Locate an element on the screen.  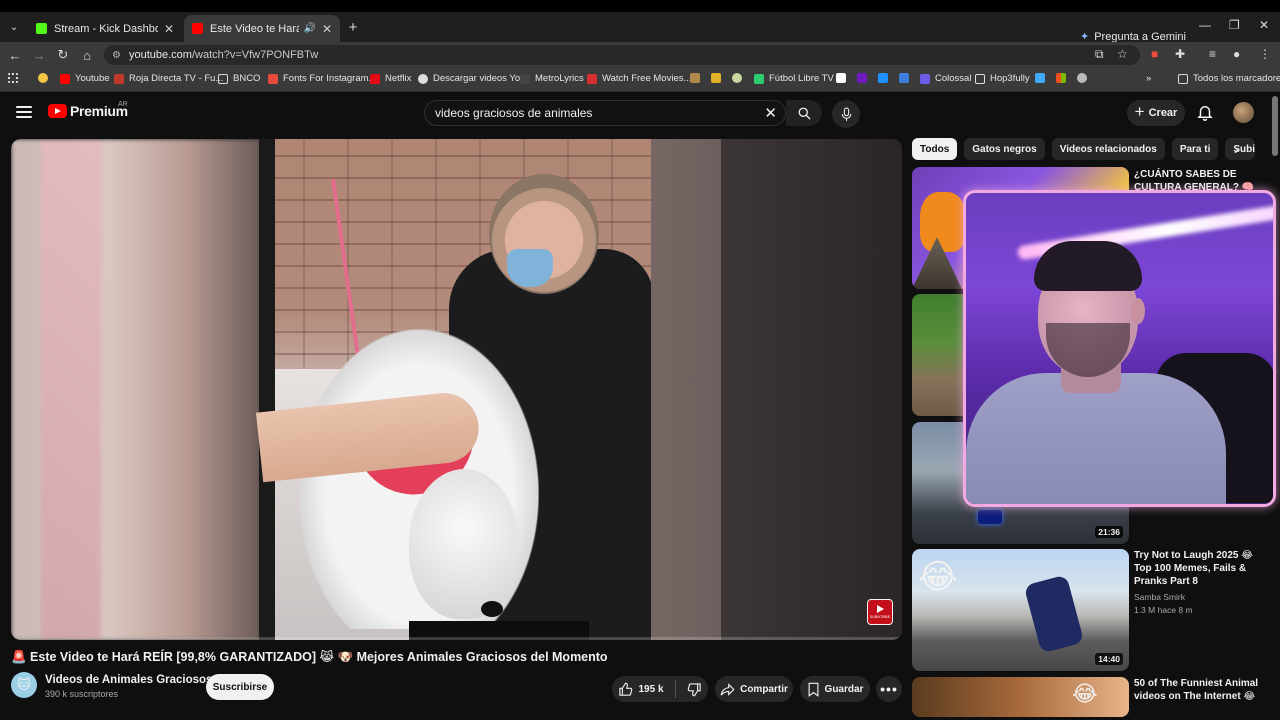
like-icon is located at coordinates (625, 689).